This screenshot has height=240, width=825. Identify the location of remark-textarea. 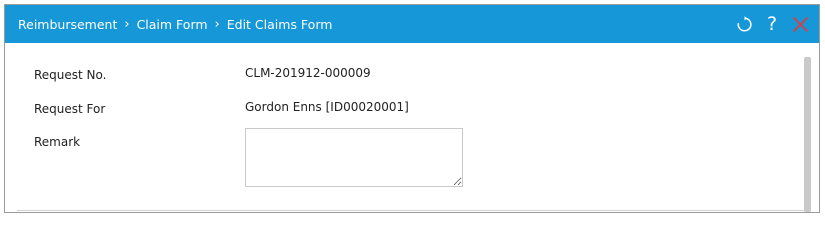
(354, 157).